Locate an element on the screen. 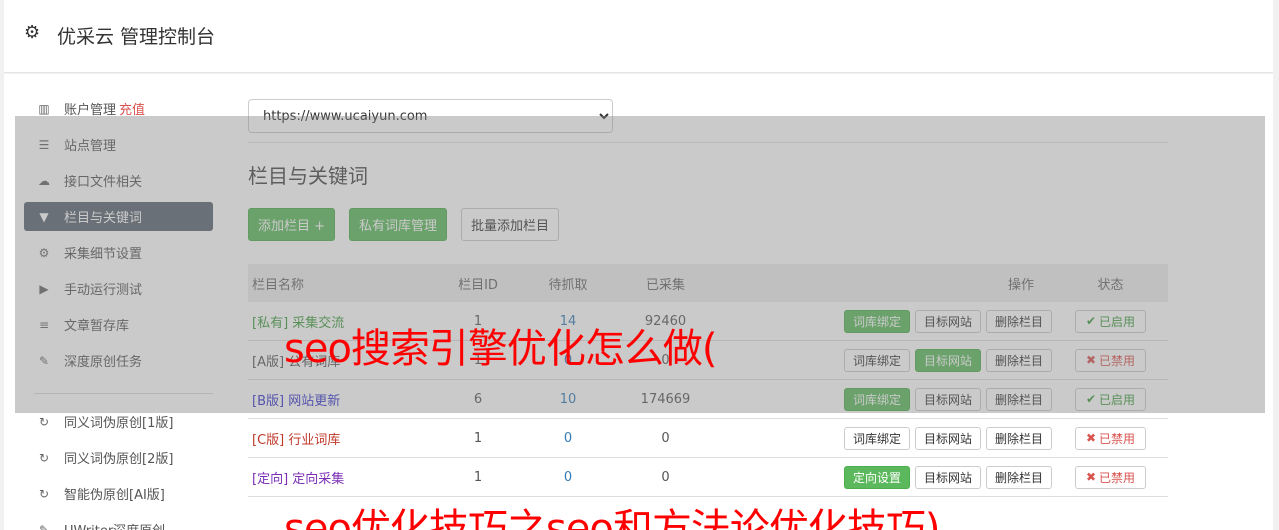 This screenshot has height=530, width=1279. column-name: [C版] 行业词库 is located at coordinates (338, 438).